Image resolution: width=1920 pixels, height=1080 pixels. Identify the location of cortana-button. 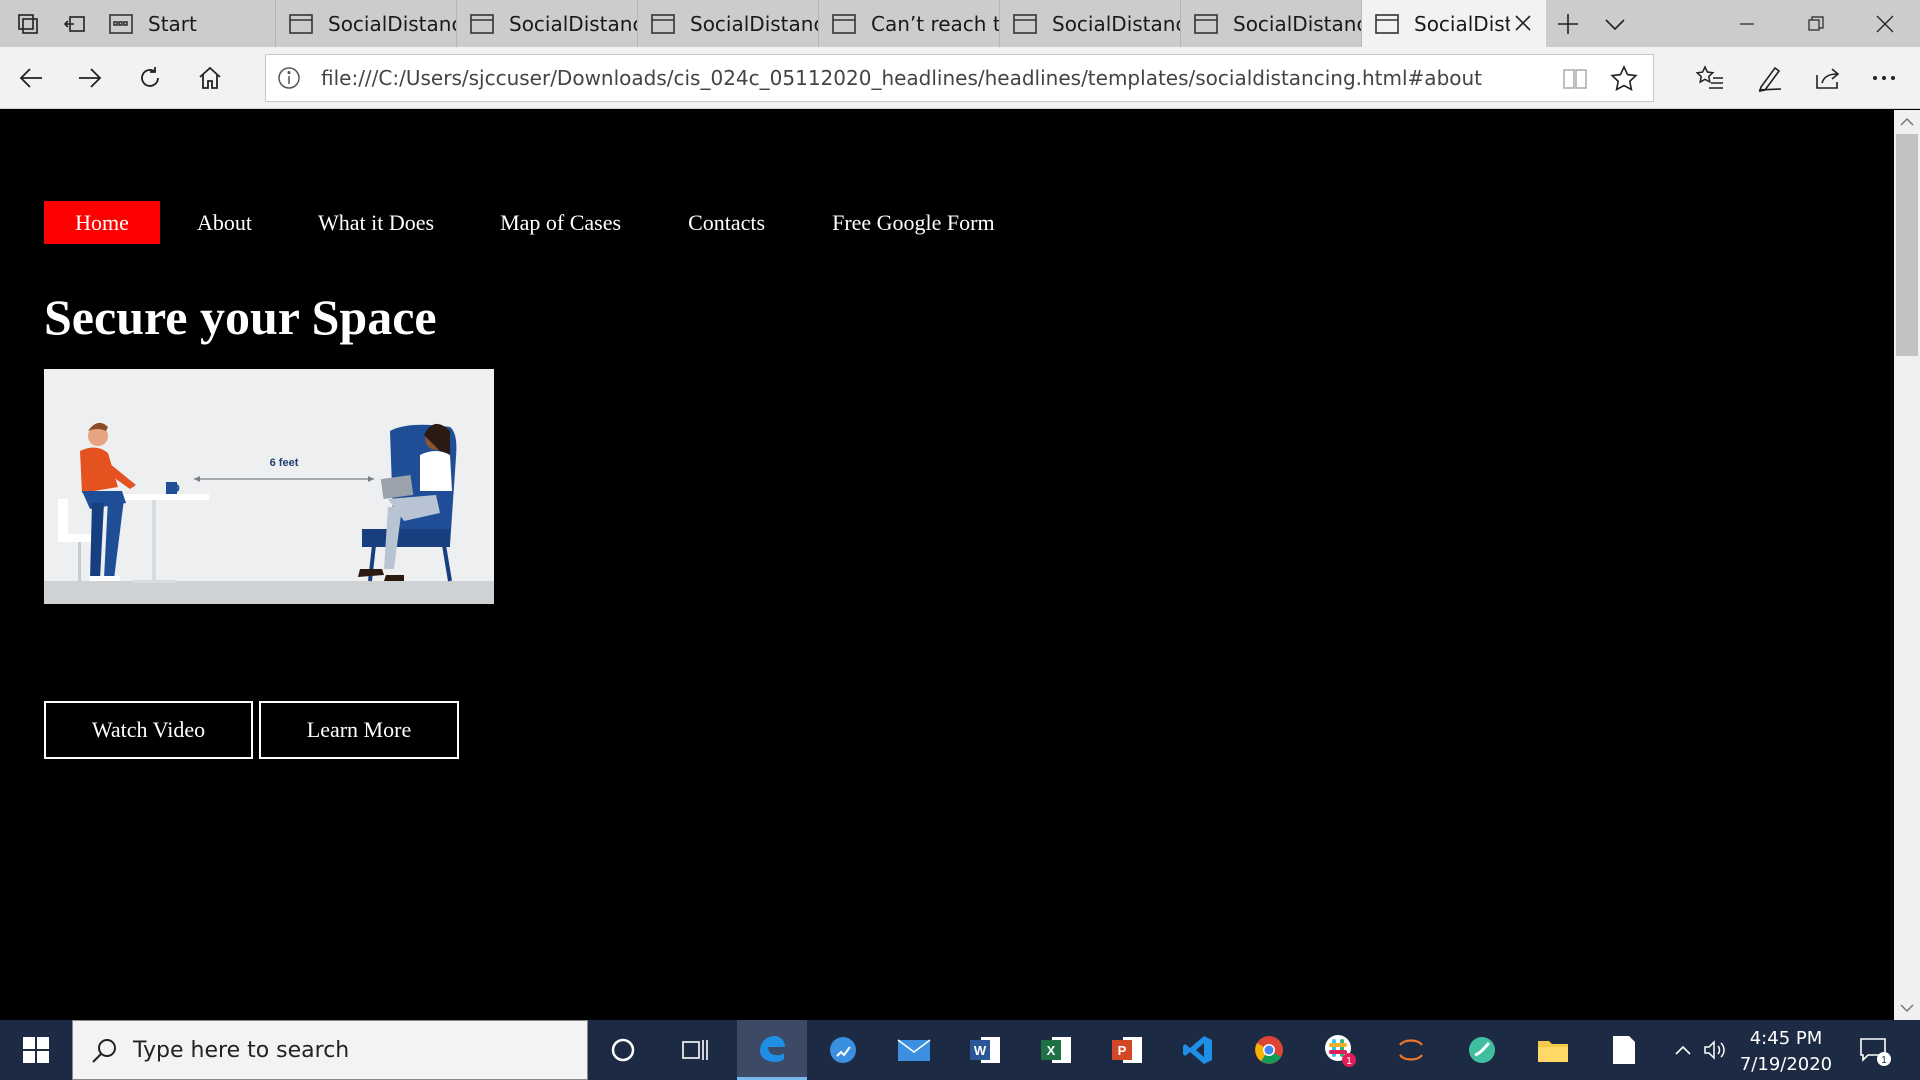
(623, 1050).